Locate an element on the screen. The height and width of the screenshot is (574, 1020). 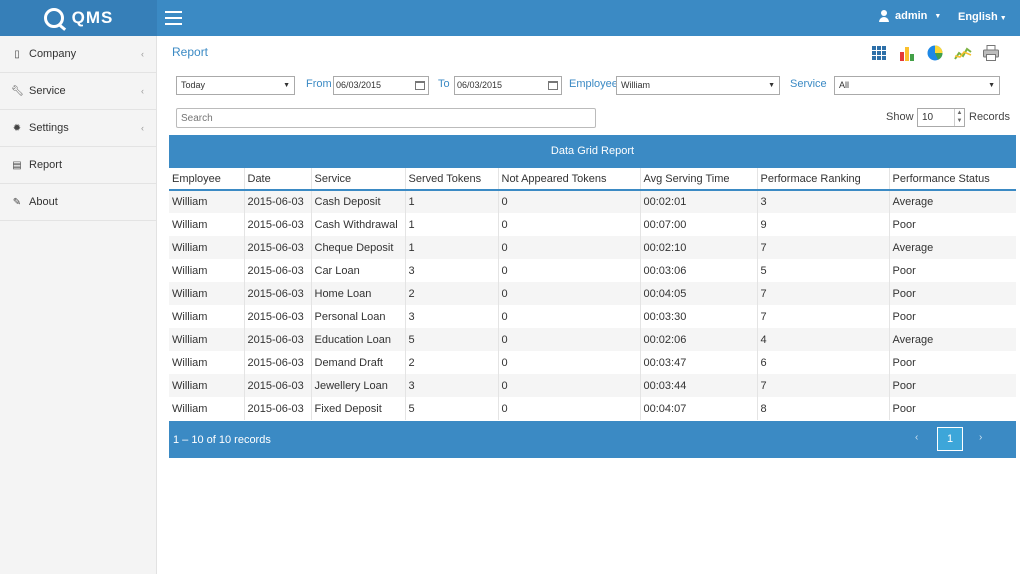
column-header-served-tokens: Served Tokens is located at coordinates (452, 179).